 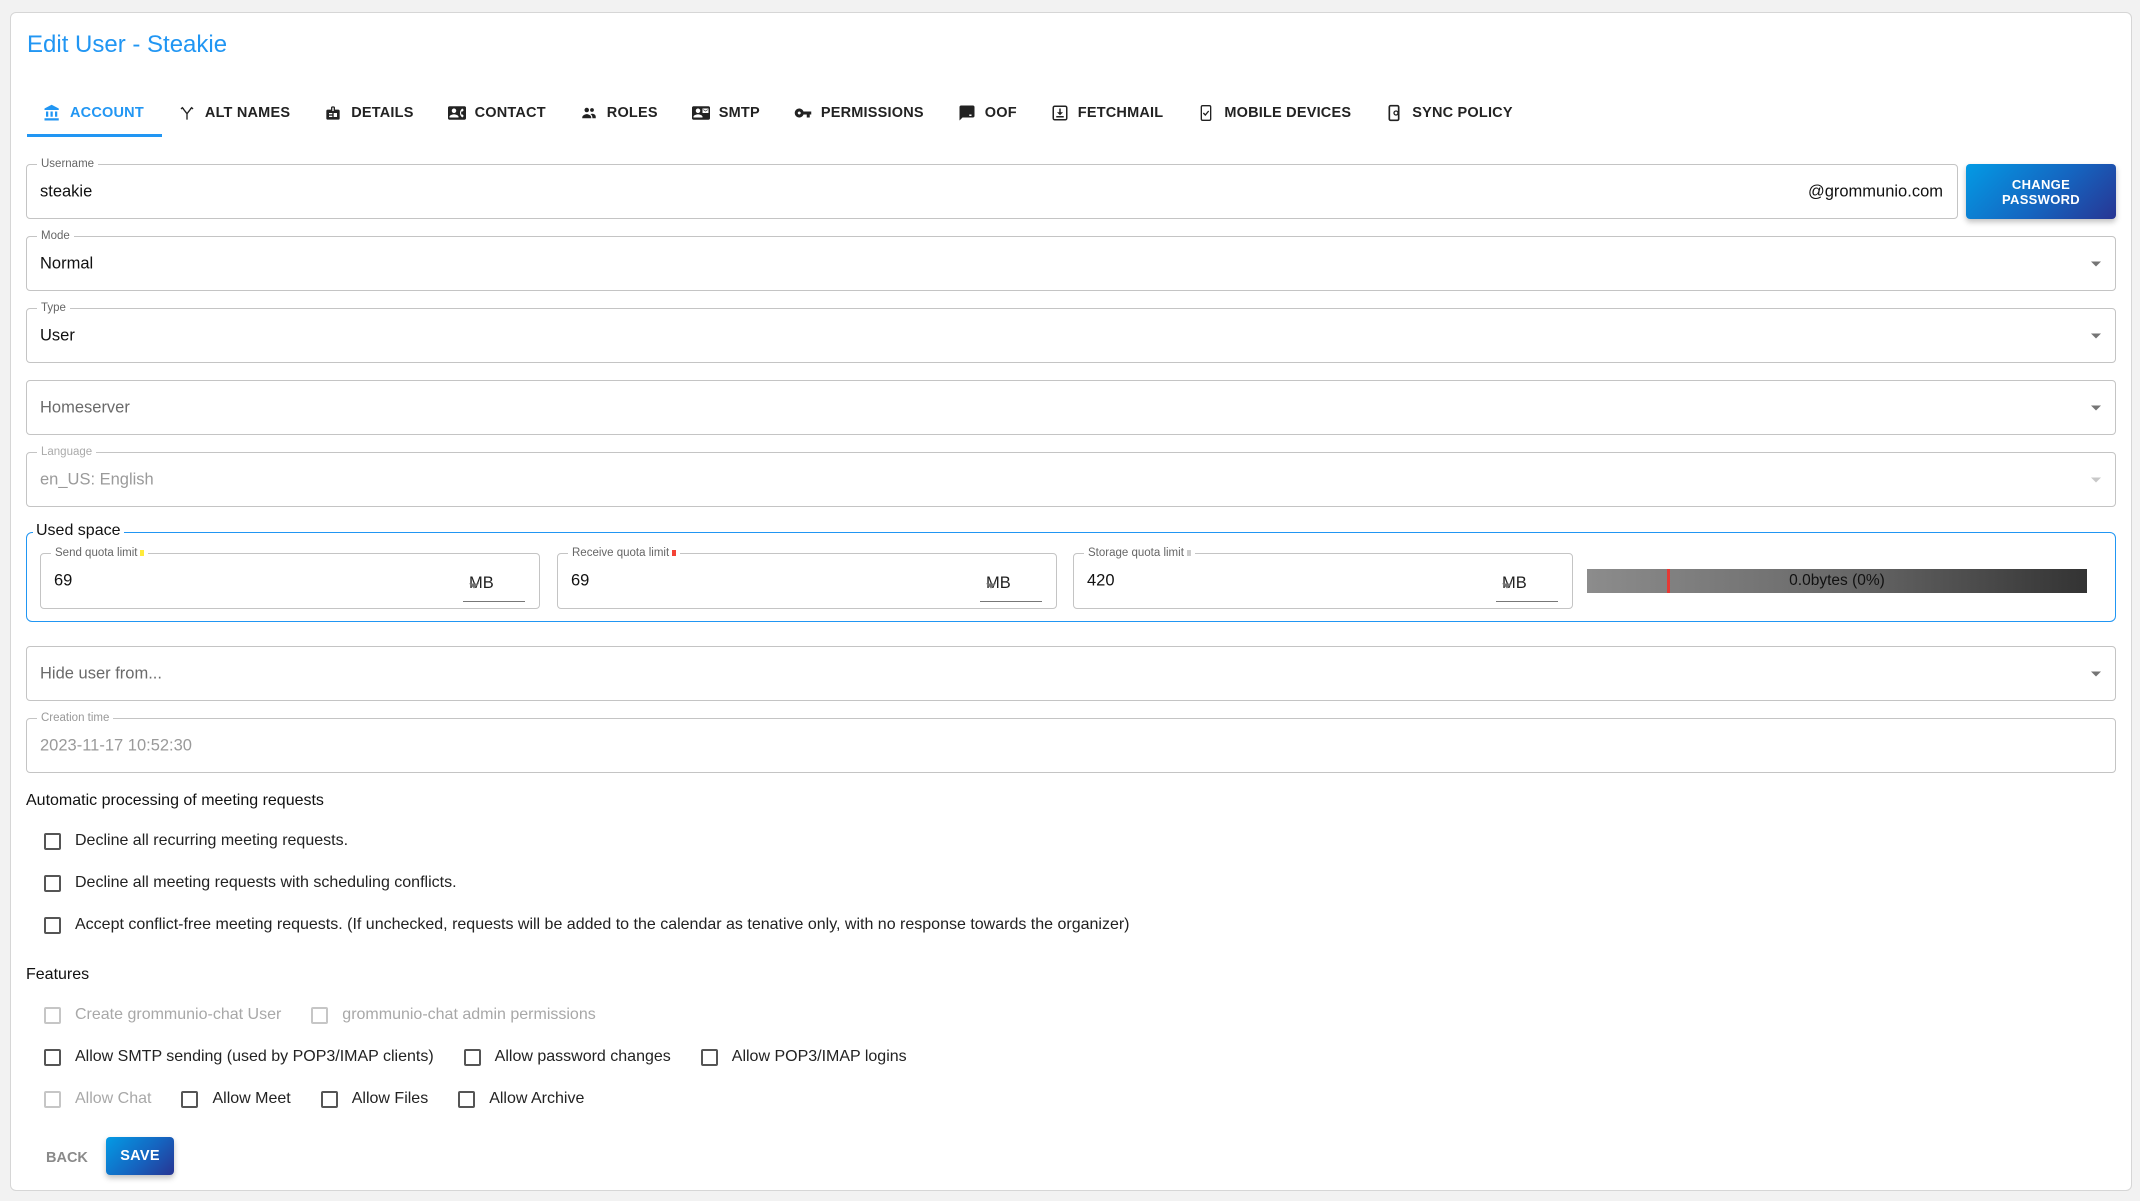 What do you see at coordinates (632, 113) in the screenshot?
I see `tab-label: ROLES` at bounding box center [632, 113].